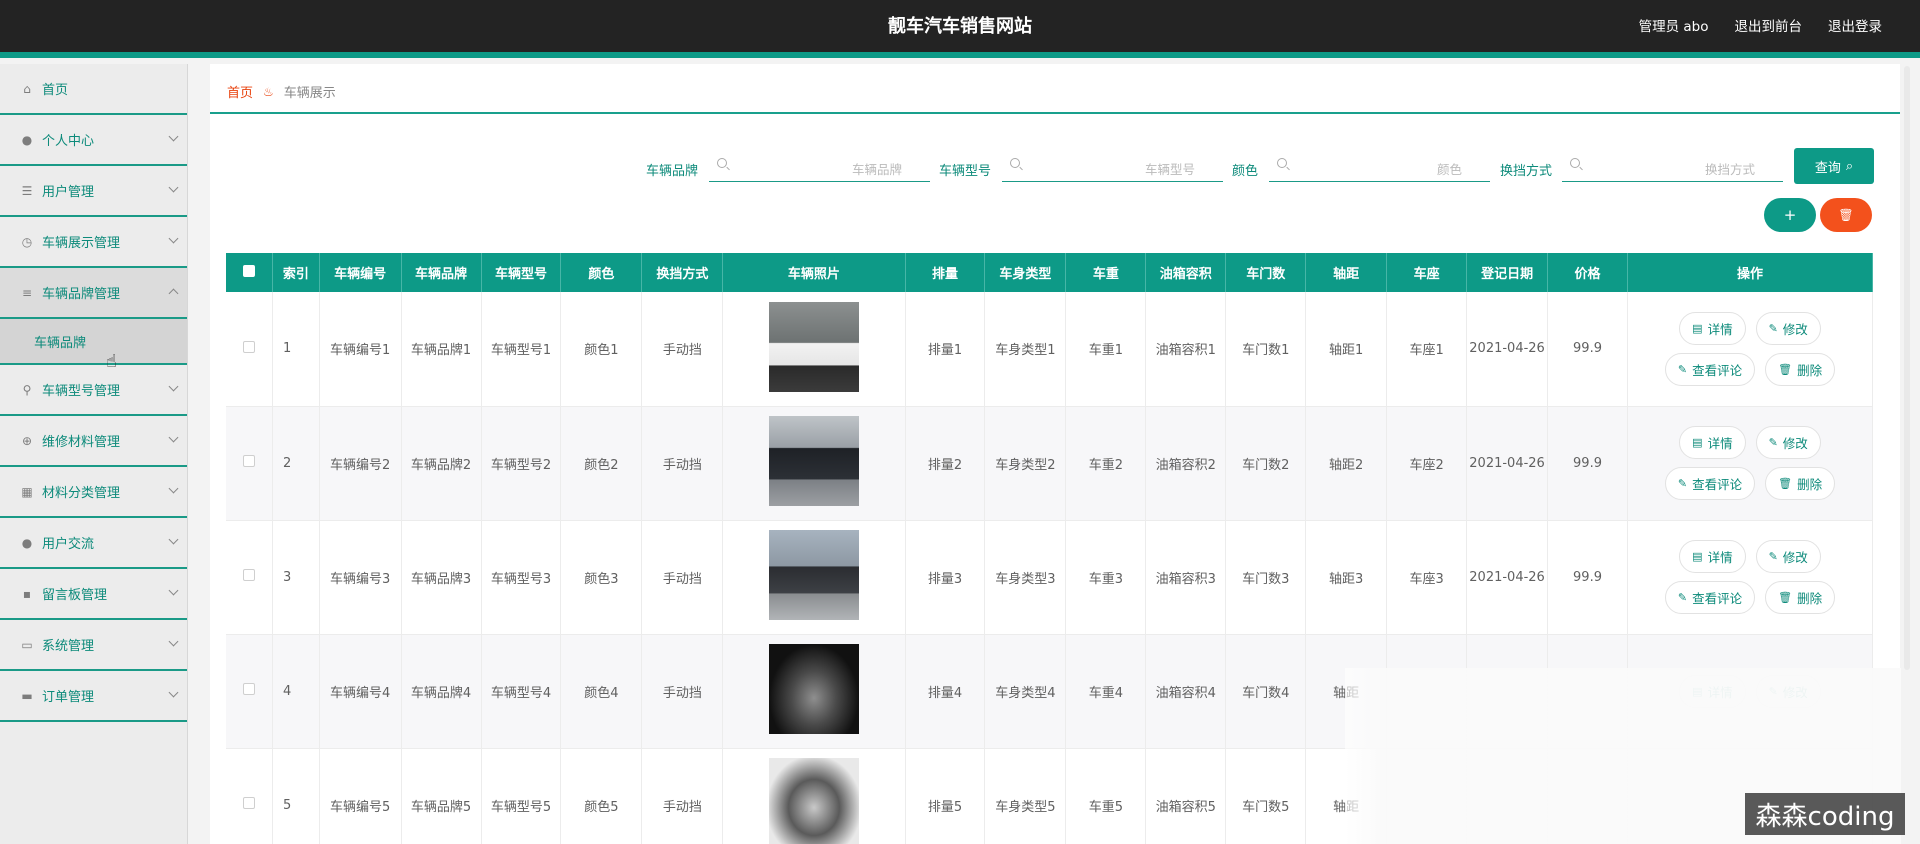  What do you see at coordinates (296, 349) in the screenshot?
I see `cell-index: 1` at bounding box center [296, 349].